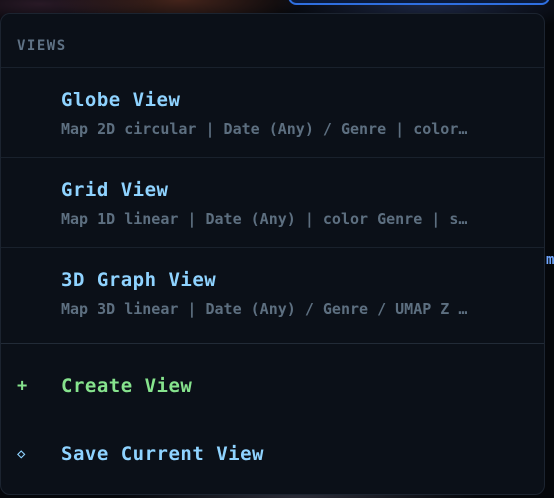 This screenshot has width=554, height=498. Describe the element at coordinates (139, 280) in the screenshot. I see `view-title: 3D Graph View` at that location.